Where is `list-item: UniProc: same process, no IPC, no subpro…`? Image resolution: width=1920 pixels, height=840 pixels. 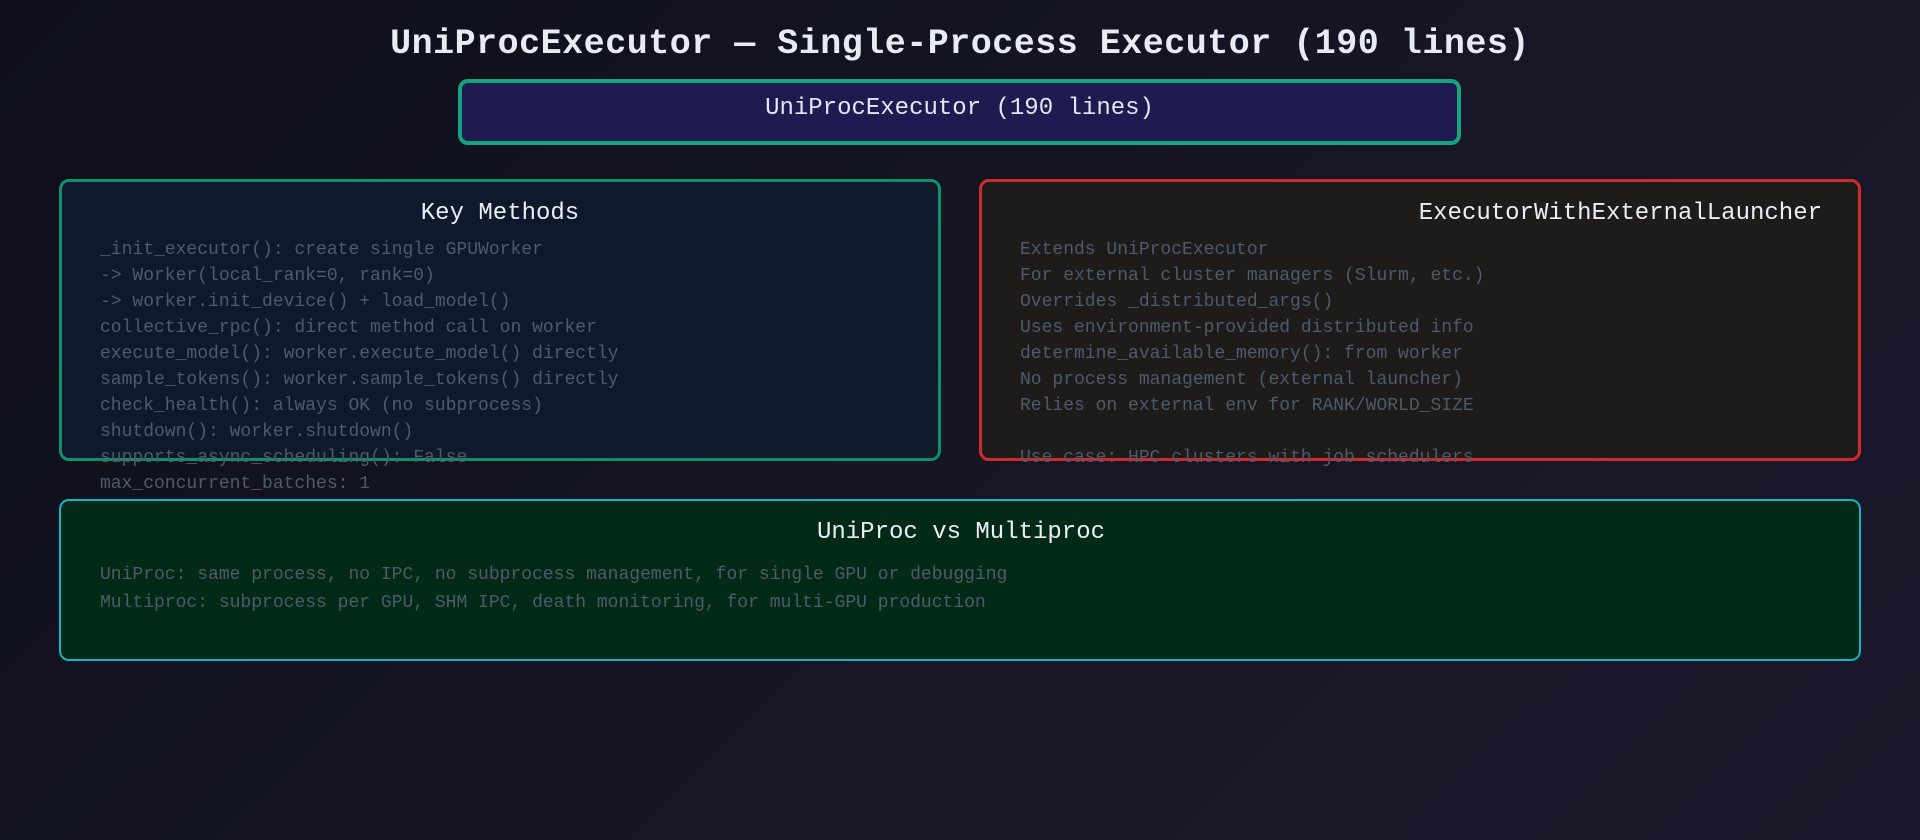
list-item: UniProc: same process, no IPC, no subpro… is located at coordinates (554, 575).